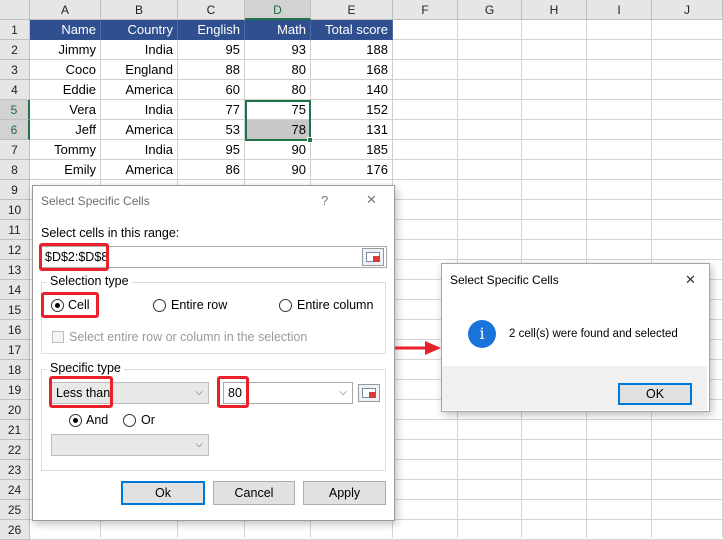 This screenshot has height=540, width=723. I want to click on table-cell: 176, so click(352, 170).